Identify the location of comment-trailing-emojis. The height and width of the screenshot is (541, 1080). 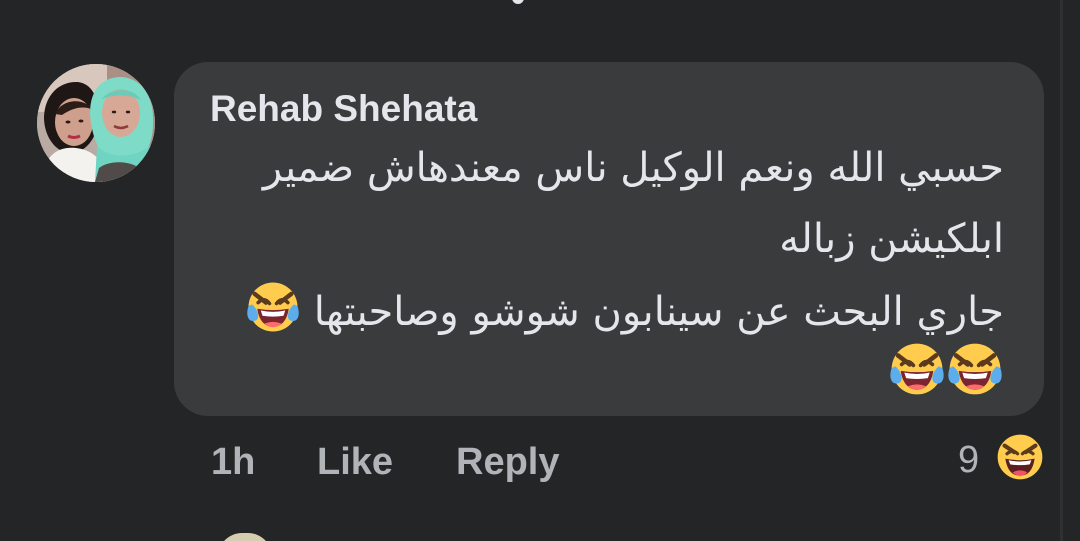
(948, 369).